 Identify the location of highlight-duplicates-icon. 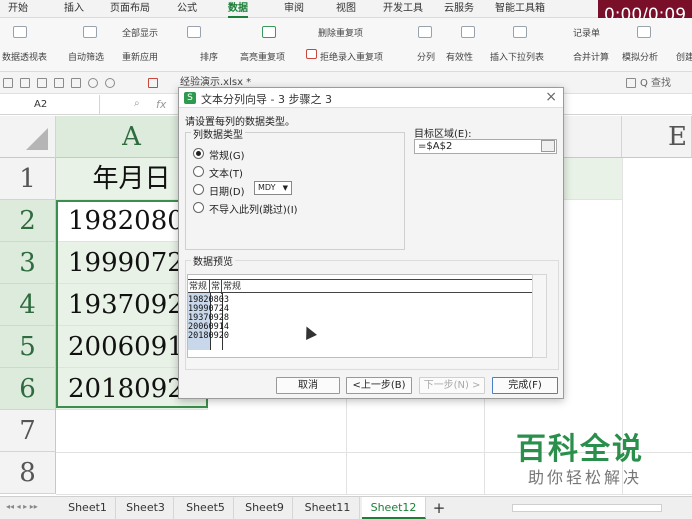
(269, 32).